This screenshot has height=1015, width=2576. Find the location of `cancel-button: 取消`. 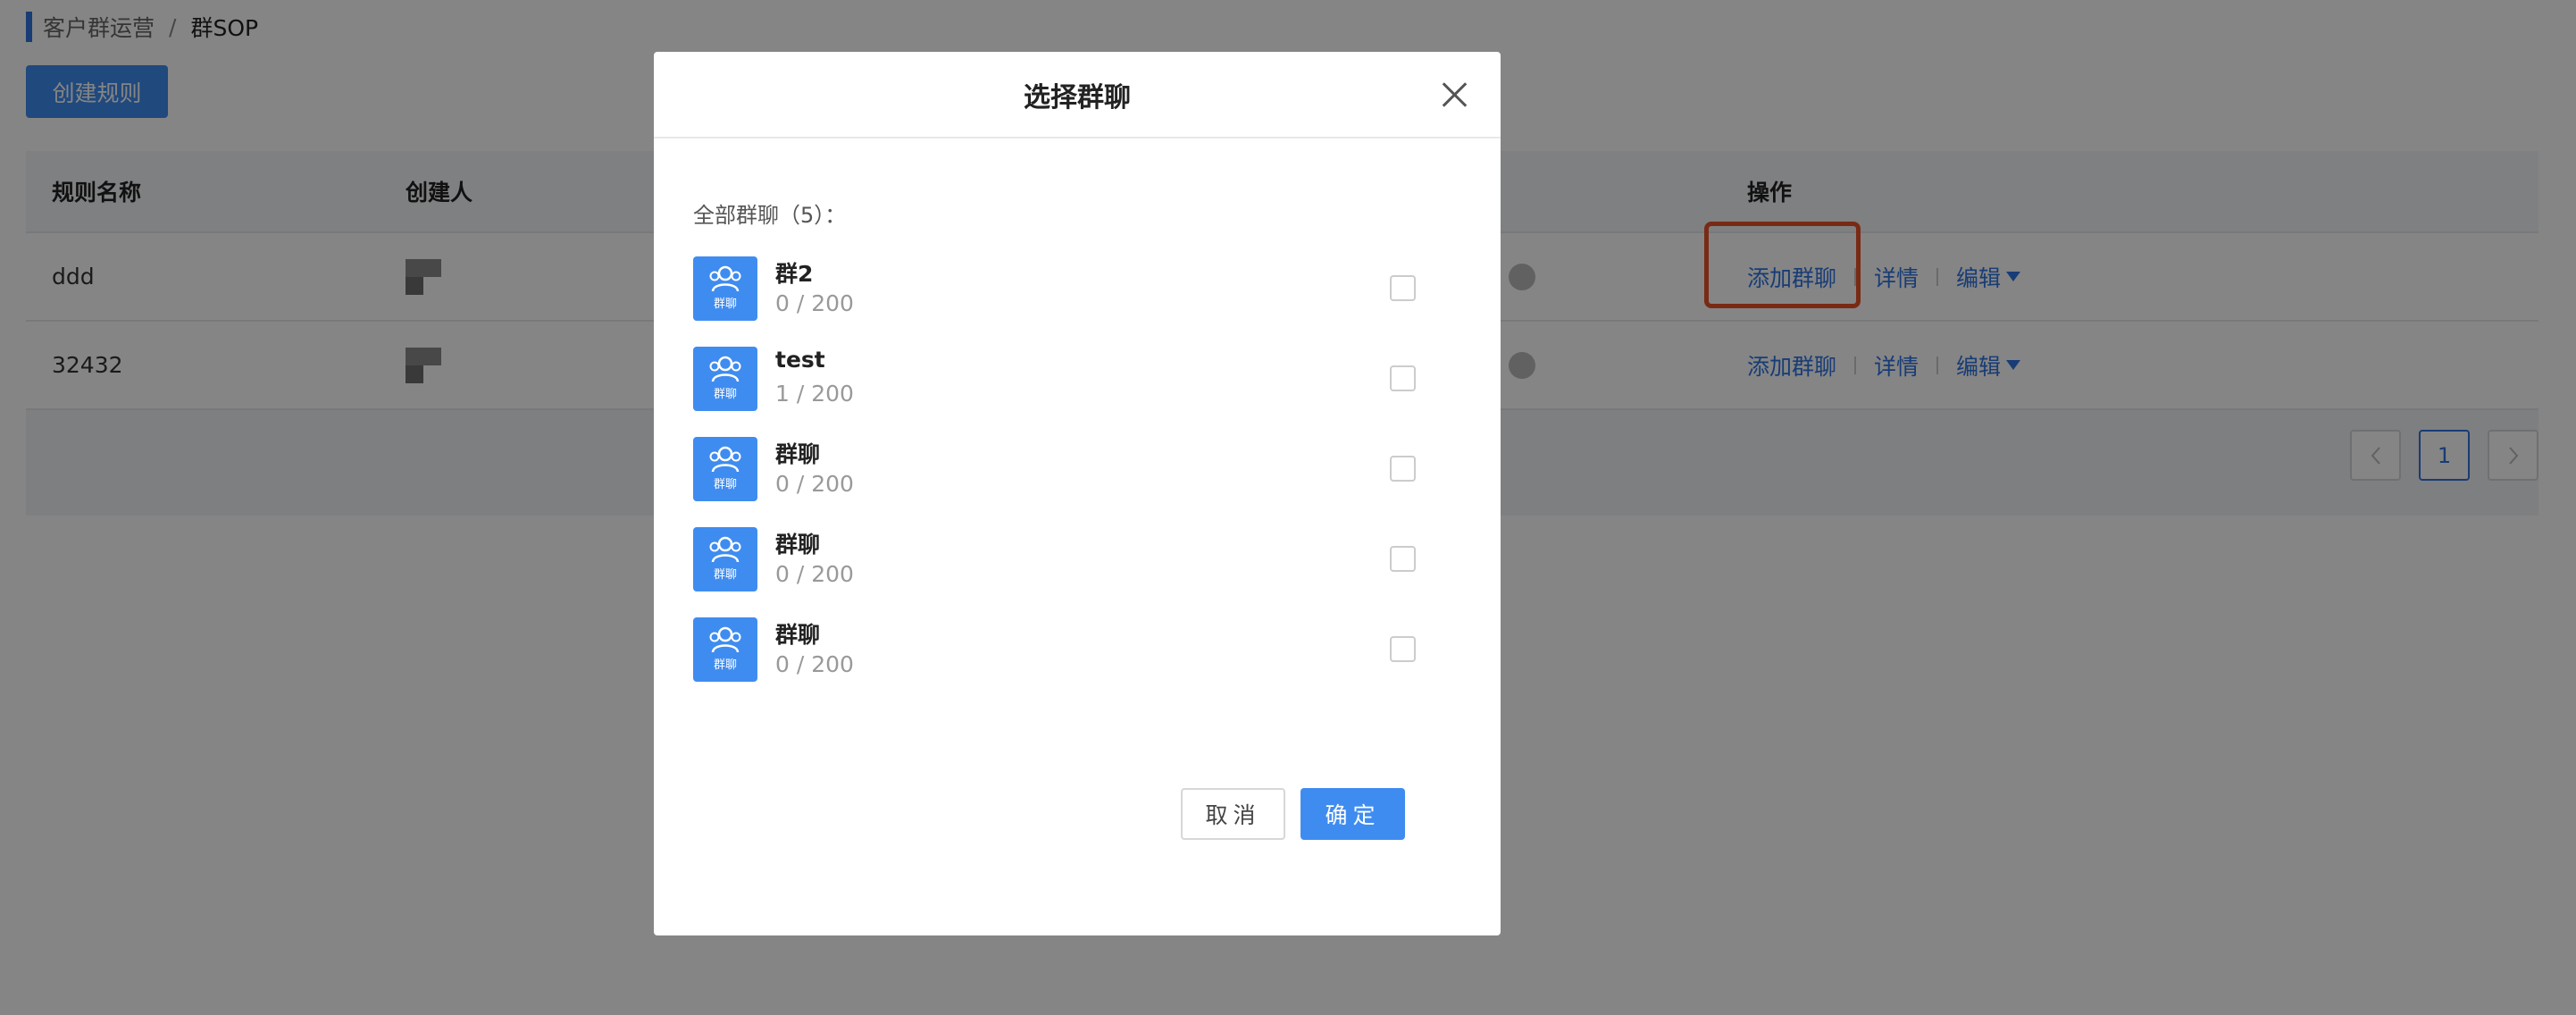

cancel-button: 取消 is located at coordinates (1233, 814).